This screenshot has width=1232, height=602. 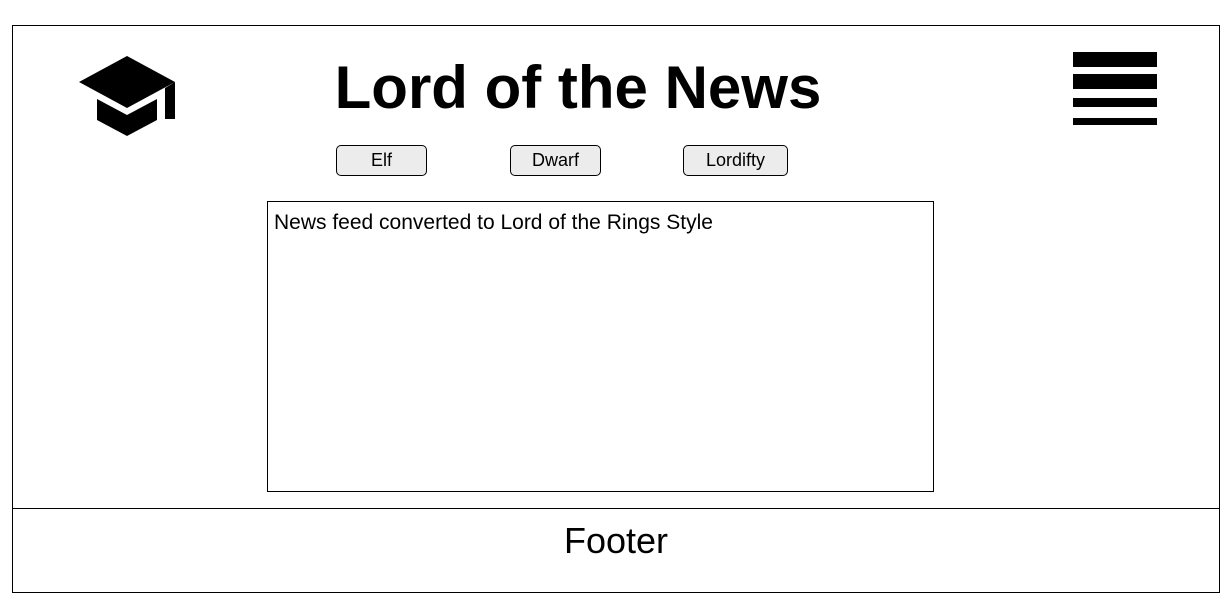 I want to click on footer-label: Footer, so click(x=616, y=540).